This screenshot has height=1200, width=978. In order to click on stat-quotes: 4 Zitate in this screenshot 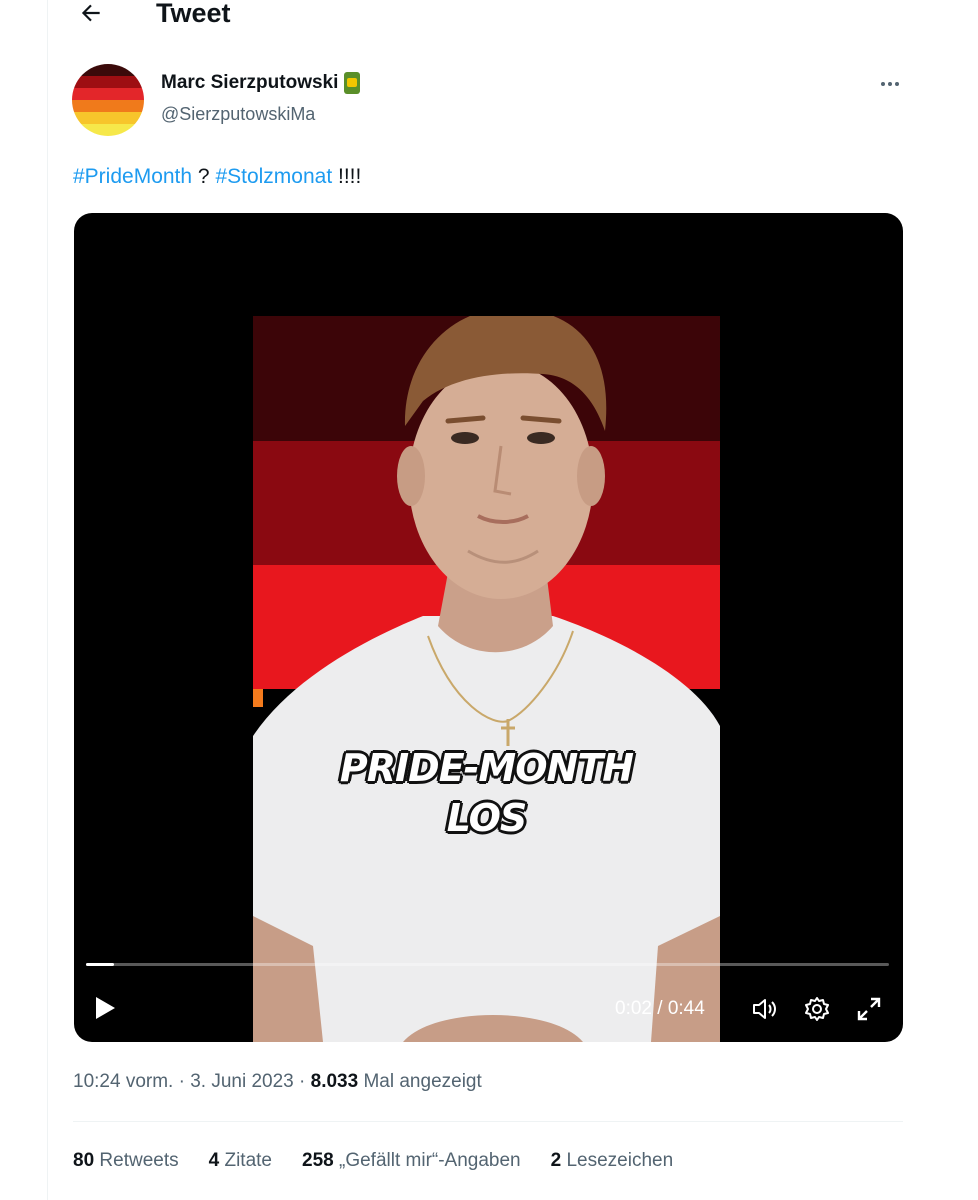, I will do `click(240, 1161)`.